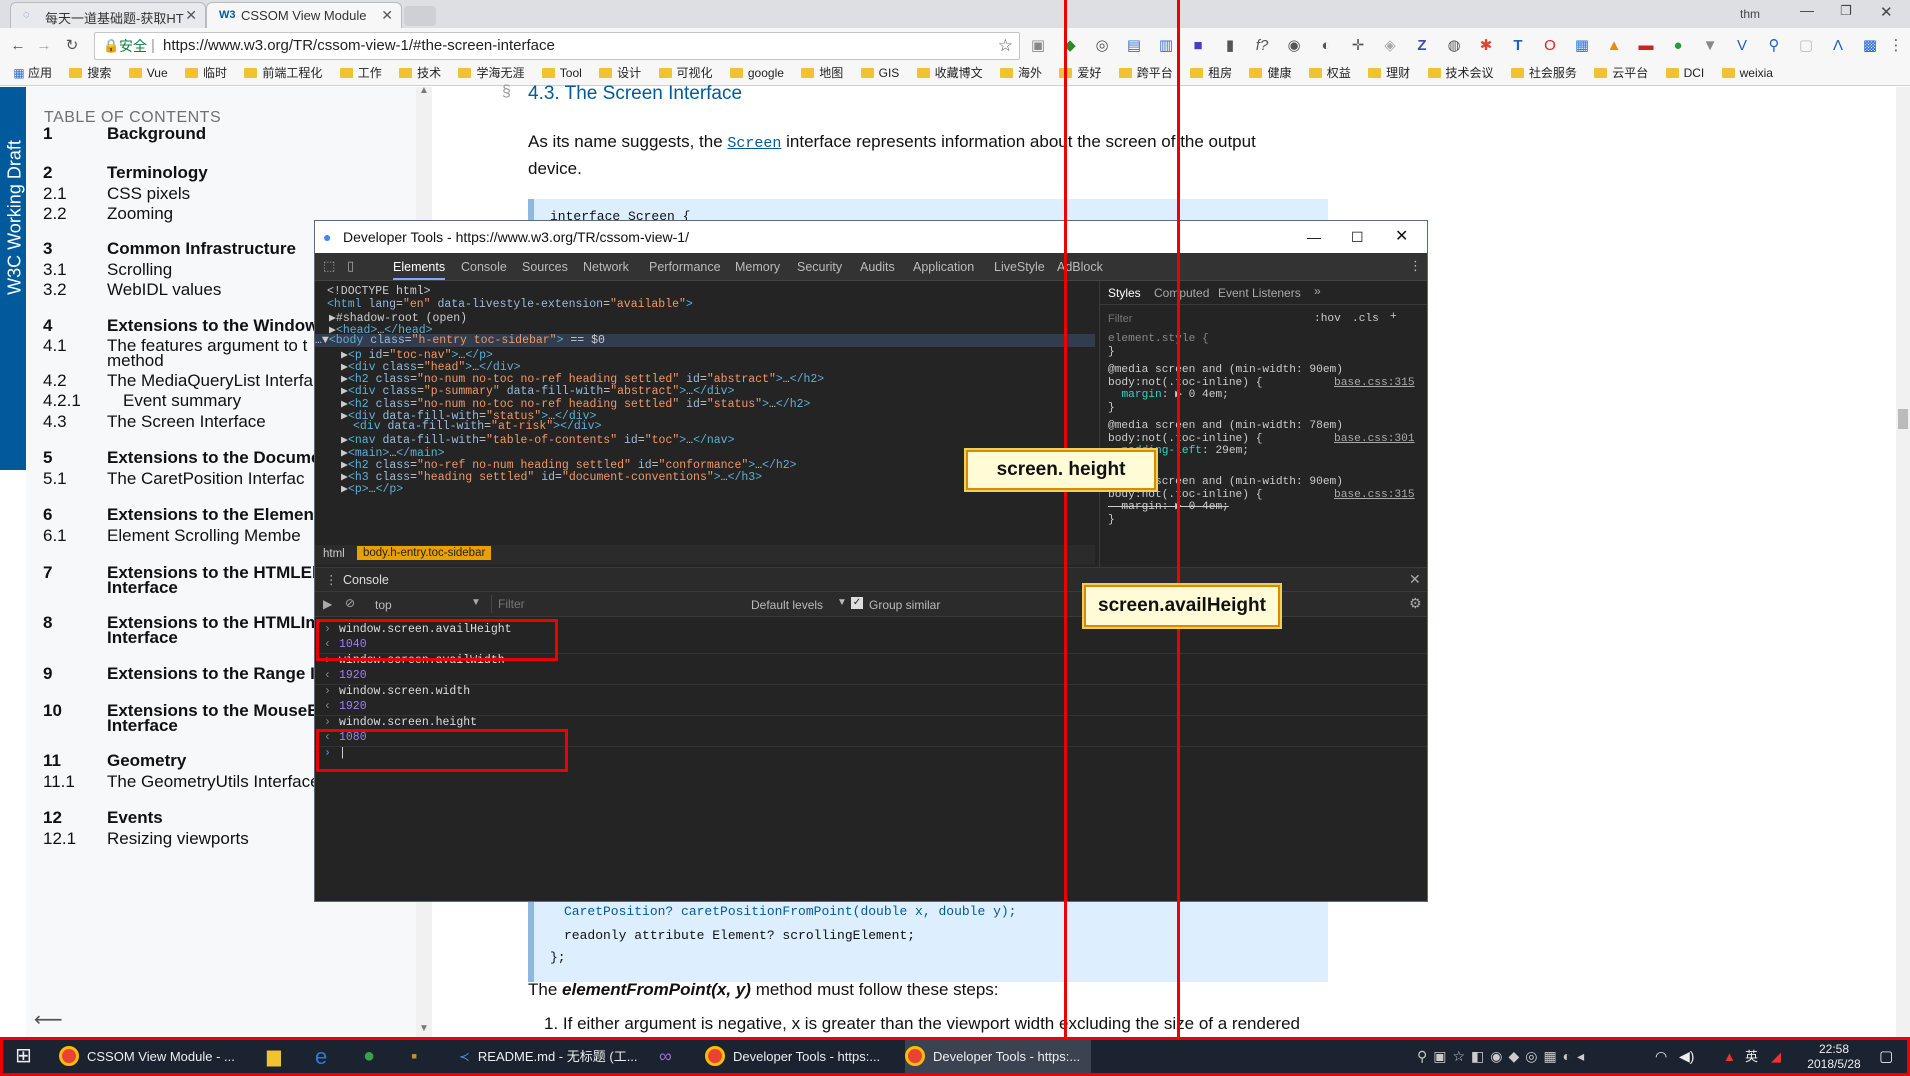  I want to click on bookmark-folder: 租房, so click(1211, 72).